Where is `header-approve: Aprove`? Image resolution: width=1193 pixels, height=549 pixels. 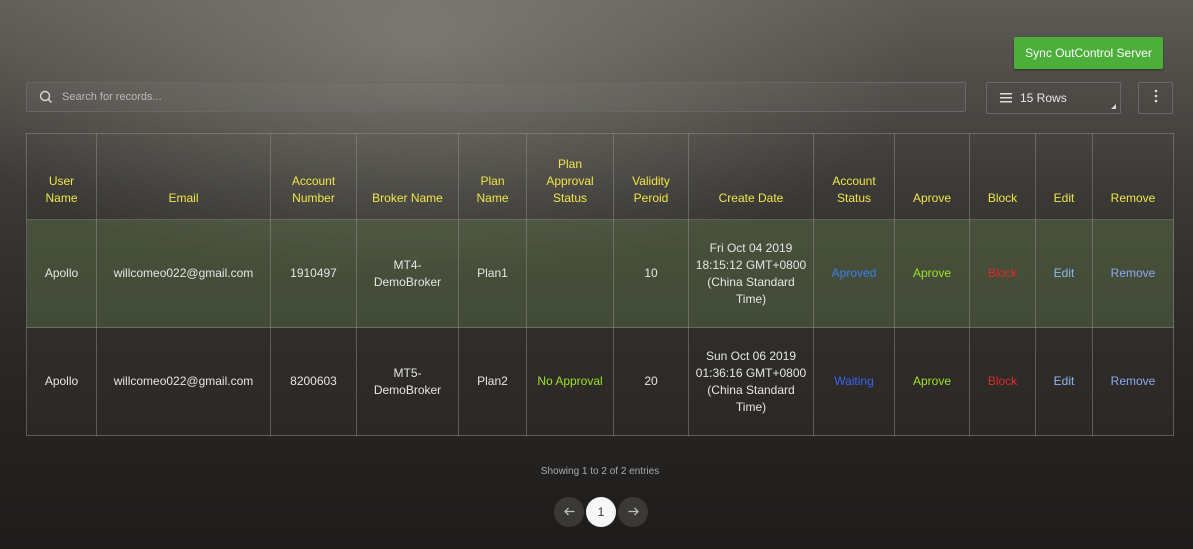
header-approve: Aprove is located at coordinates (932, 176).